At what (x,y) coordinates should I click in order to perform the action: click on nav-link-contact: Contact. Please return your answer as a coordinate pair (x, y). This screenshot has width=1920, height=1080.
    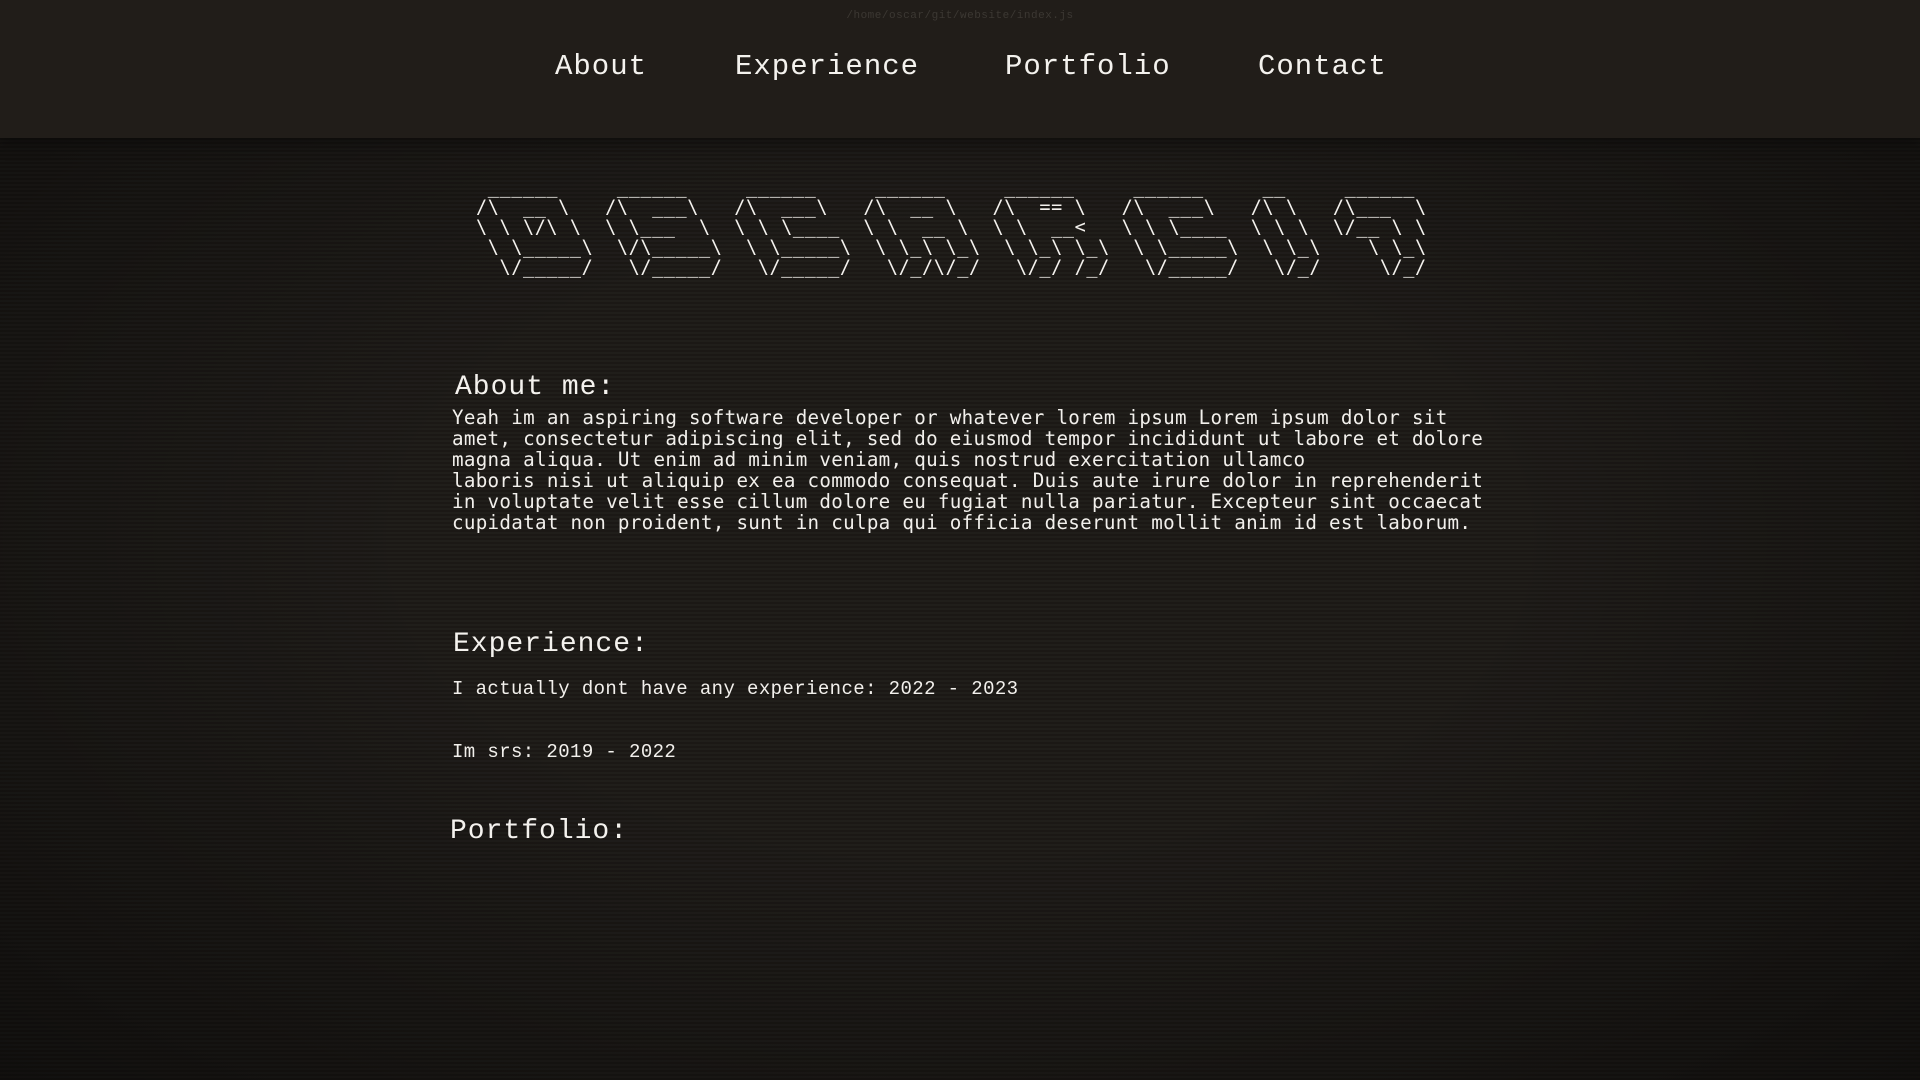
    Looking at the image, I should click on (1322, 66).